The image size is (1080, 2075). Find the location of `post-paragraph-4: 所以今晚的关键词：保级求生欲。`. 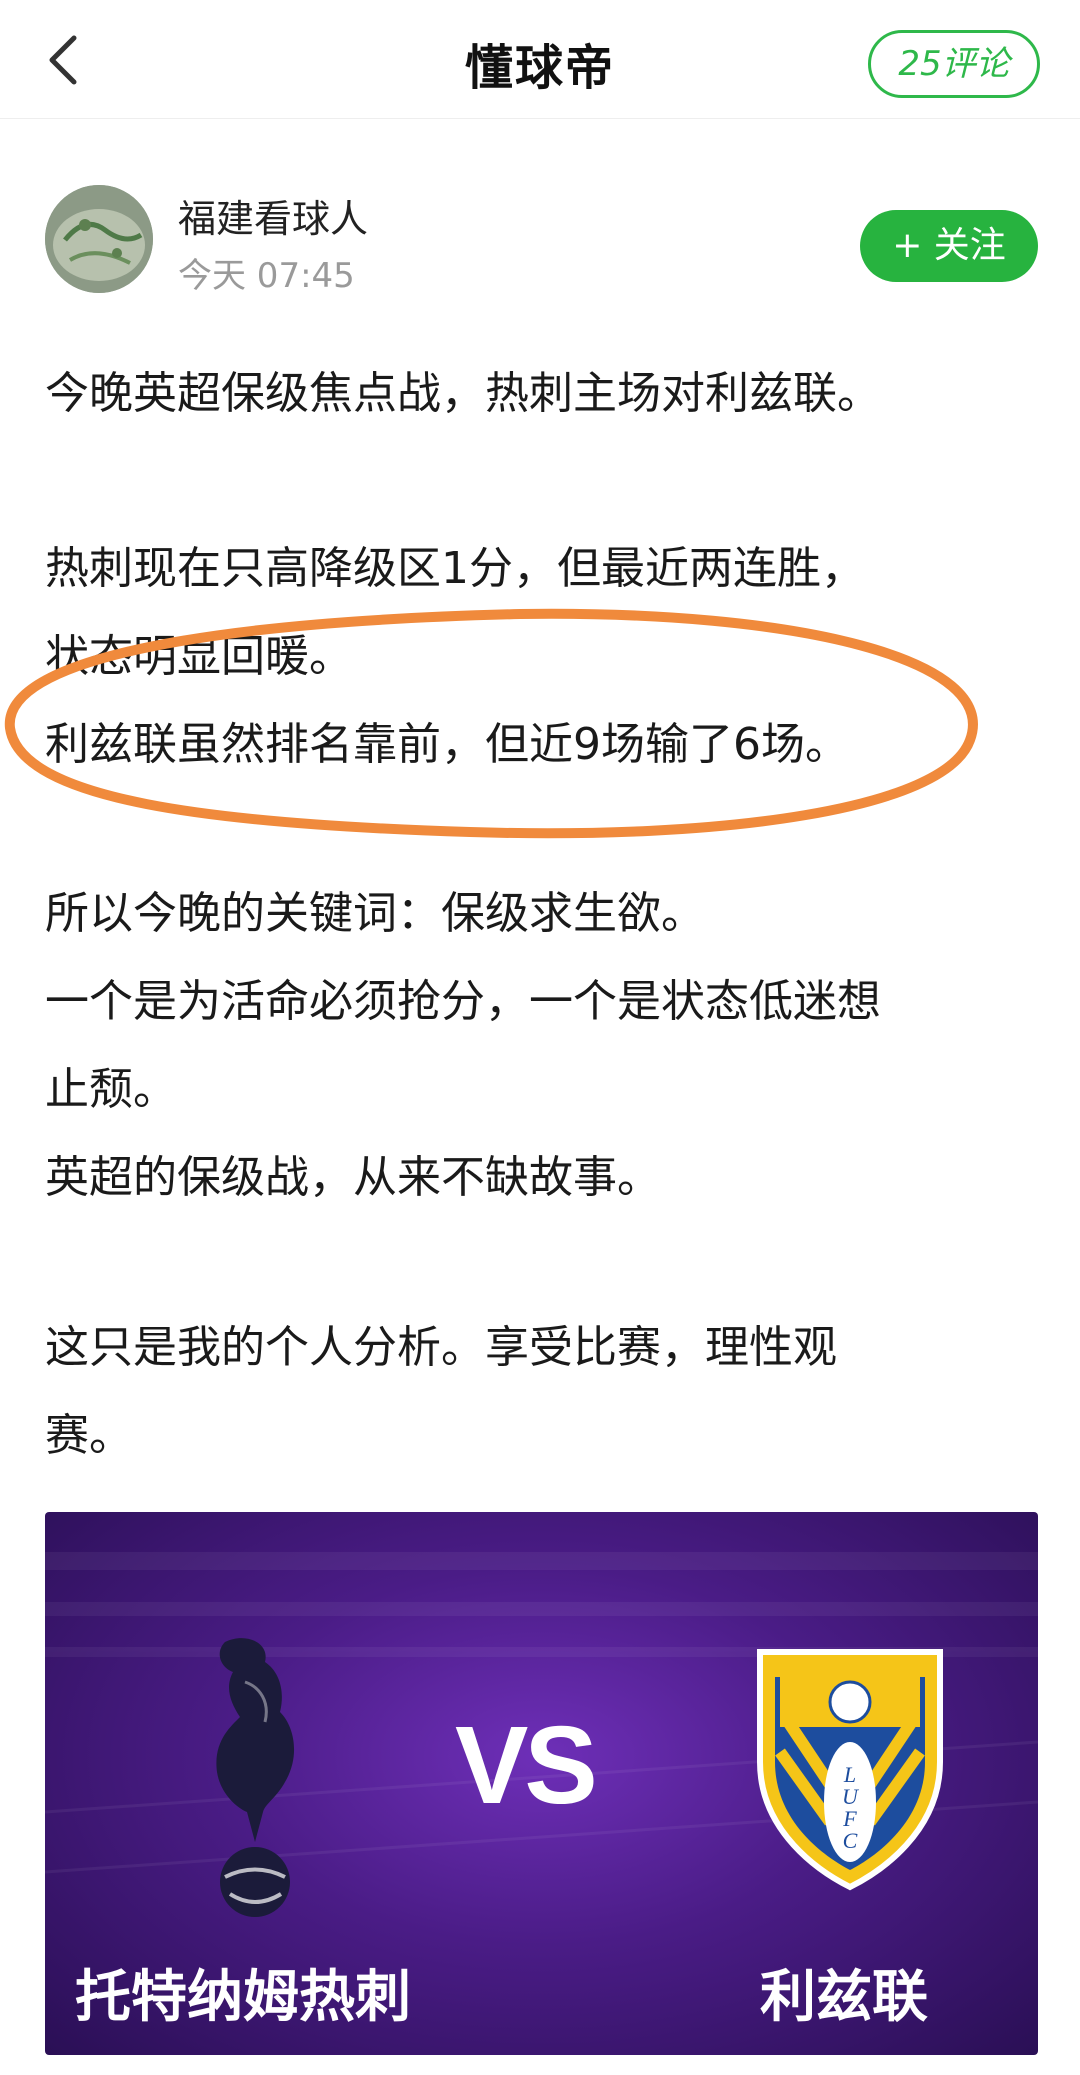

post-paragraph-4: 所以今晚的关键词：保级求生欲。 is located at coordinates (375, 913).